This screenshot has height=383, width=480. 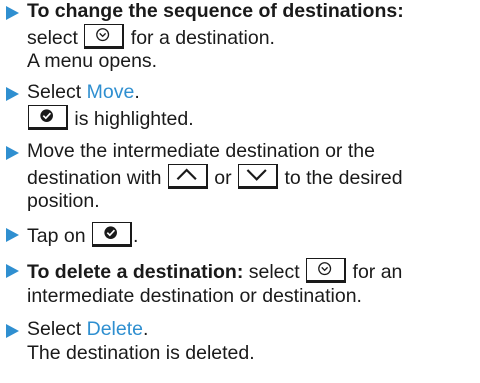 I want to click on step-text: To delete a destination: select for an, so click(x=253, y=271).